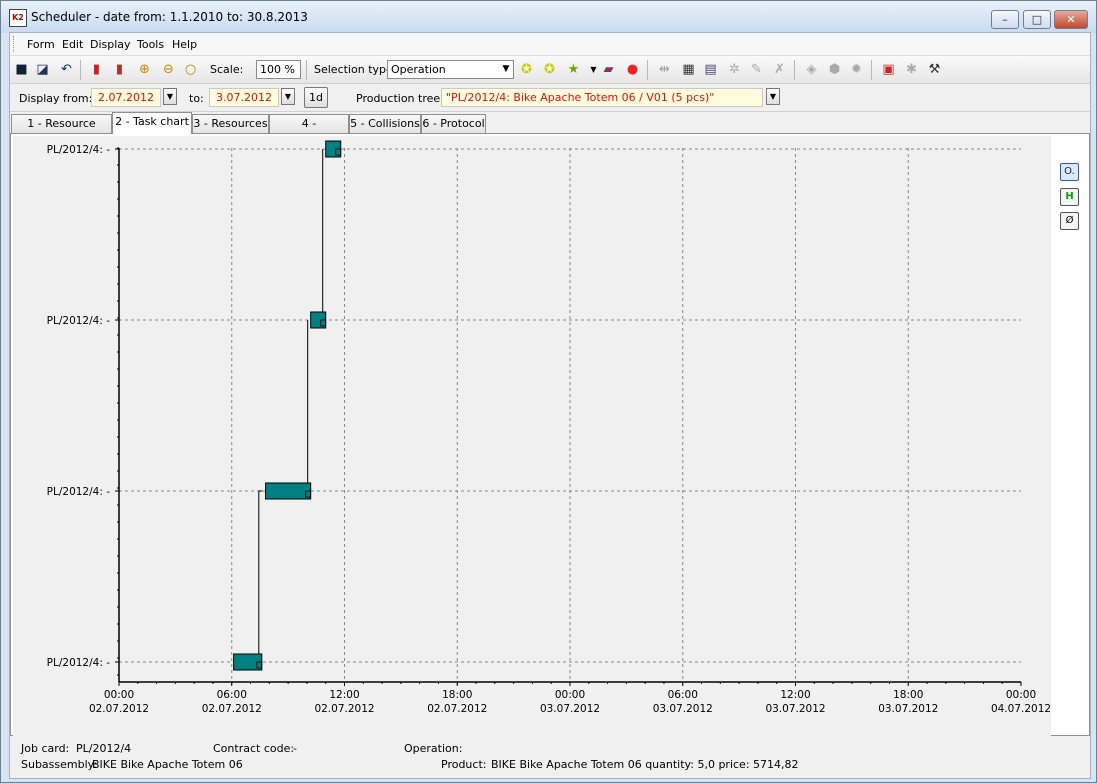  Describe the element at coordinates (56, 98) in the screenshot. I see `display-from-label: Display from:` at that location.